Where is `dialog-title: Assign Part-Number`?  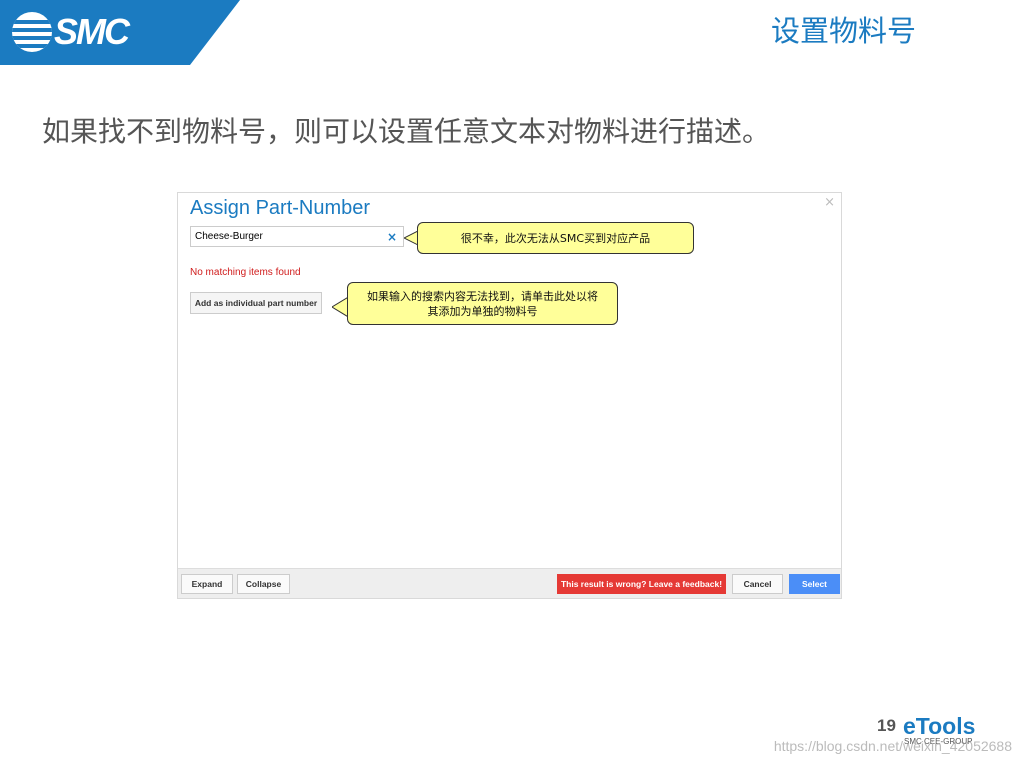 dialog-title: Assign Part-Number is located at coordinates (280, 208).